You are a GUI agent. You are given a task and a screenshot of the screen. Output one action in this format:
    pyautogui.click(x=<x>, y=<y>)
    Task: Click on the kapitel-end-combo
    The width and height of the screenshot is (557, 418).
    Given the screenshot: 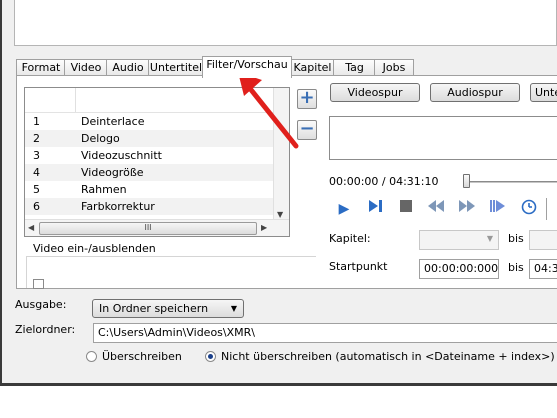 What is the action you would take?
    pyautogui.click(x=543, y=240)
    